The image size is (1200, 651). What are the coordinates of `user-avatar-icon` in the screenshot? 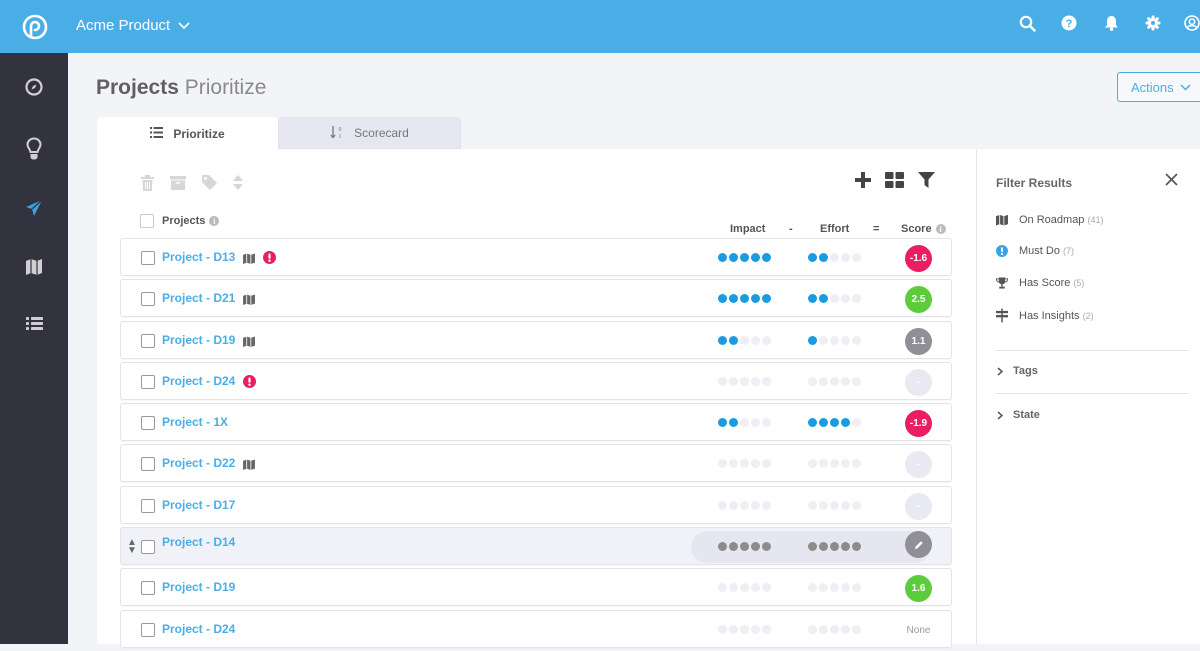 It's located at (1192, 23).